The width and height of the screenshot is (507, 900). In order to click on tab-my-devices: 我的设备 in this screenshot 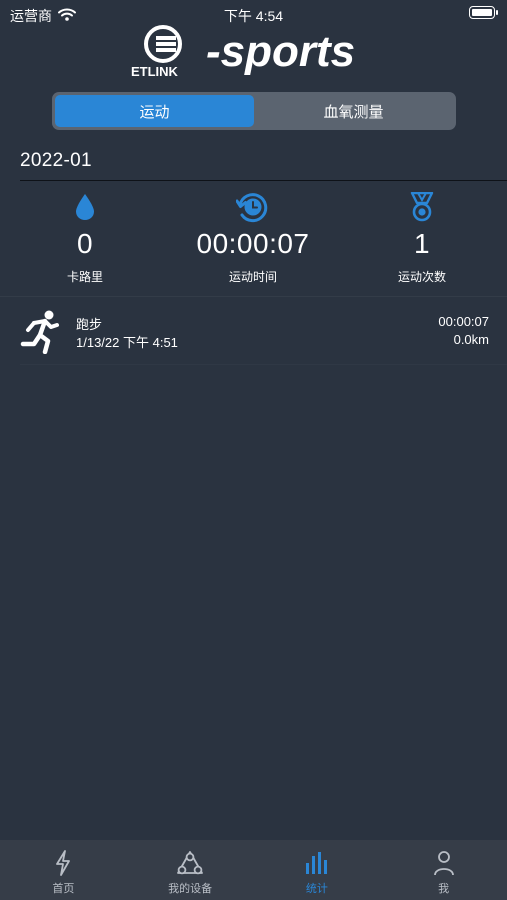, I will do `click(190, 870)`.